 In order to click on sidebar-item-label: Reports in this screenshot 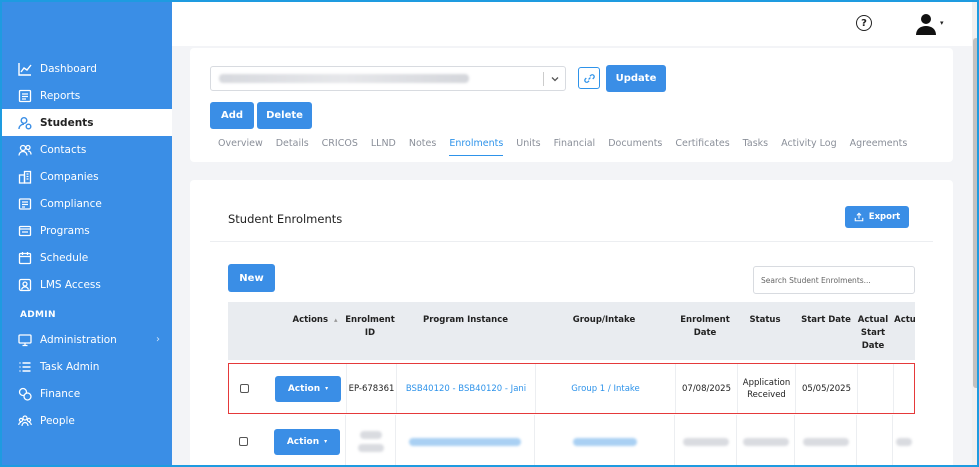, I will do `click(60, 95)`.